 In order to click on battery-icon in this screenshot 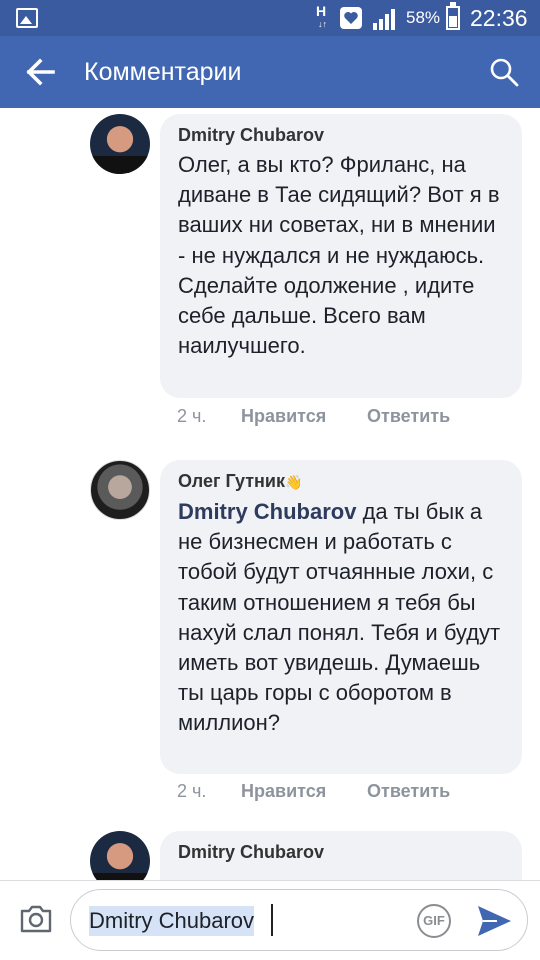, I will do `click(453, 16)`.